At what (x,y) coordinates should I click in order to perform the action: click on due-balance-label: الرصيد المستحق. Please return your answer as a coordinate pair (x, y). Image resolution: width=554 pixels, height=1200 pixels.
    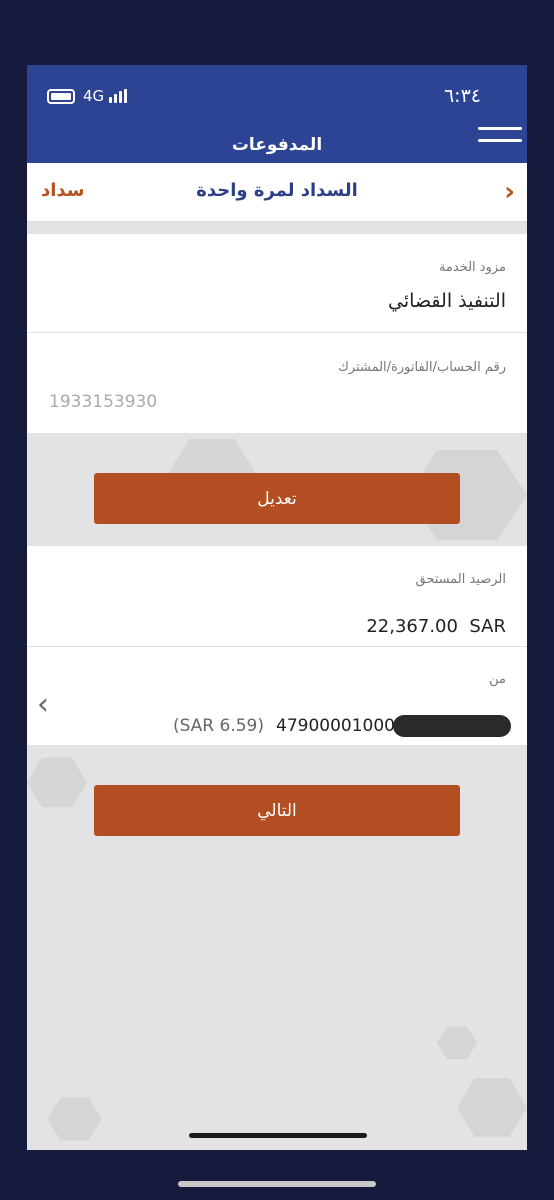
    Looking at the image, I should click on (460, 579).